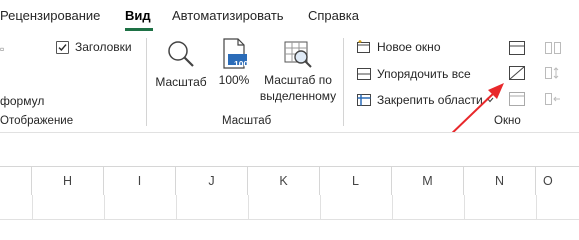 This screenshot has width=579, height=240. I want to click on unhide-window-button, so click(517, 101).